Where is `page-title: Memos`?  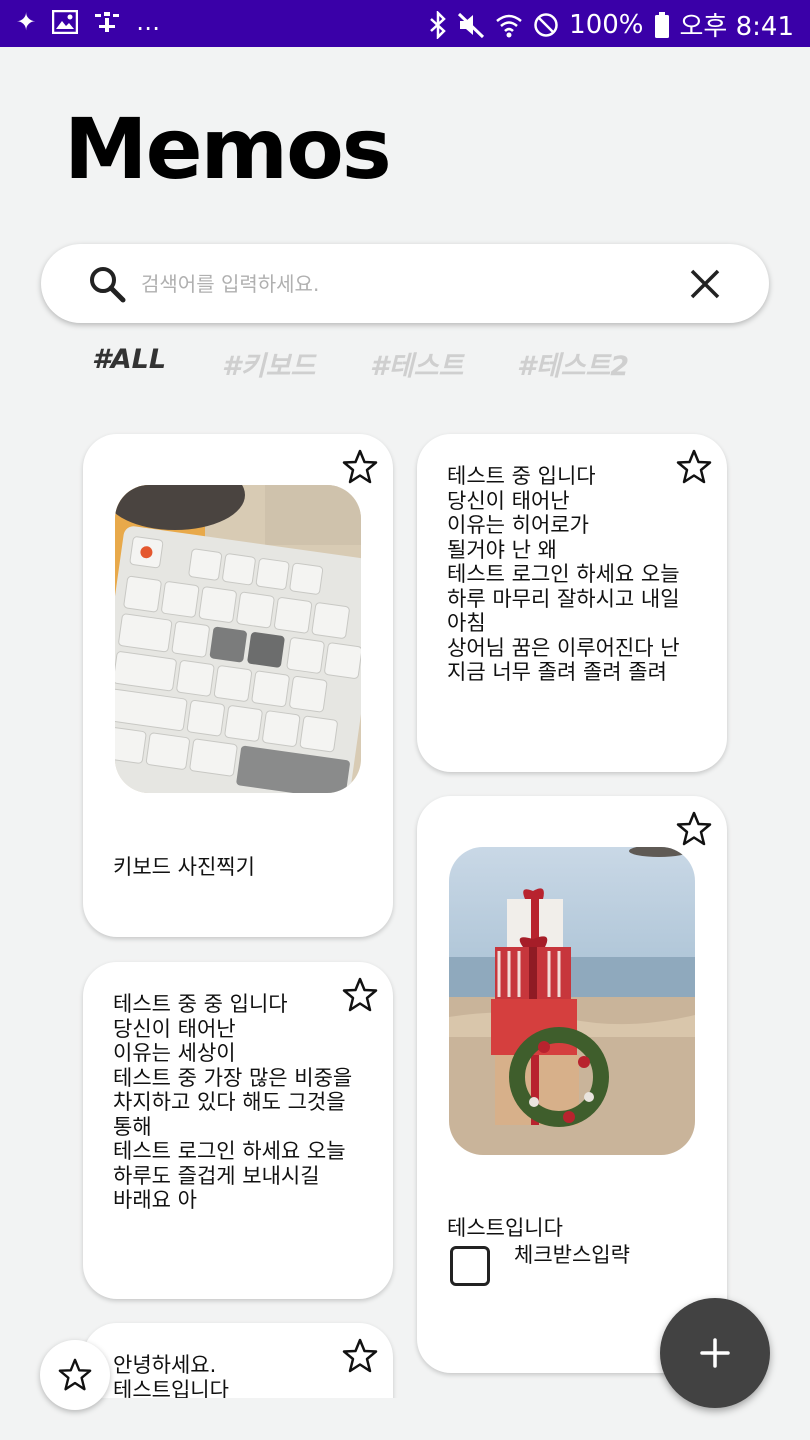 page-title: Memos is located at coordinates (228, 149).